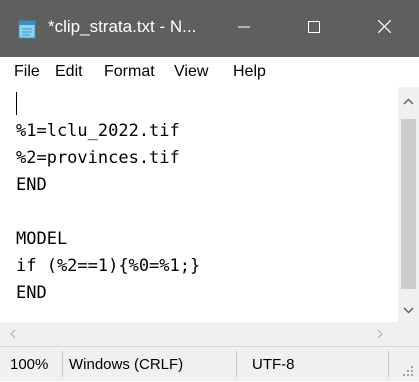  I want to click on vertical-scroll-thumb, so click(408, 204).